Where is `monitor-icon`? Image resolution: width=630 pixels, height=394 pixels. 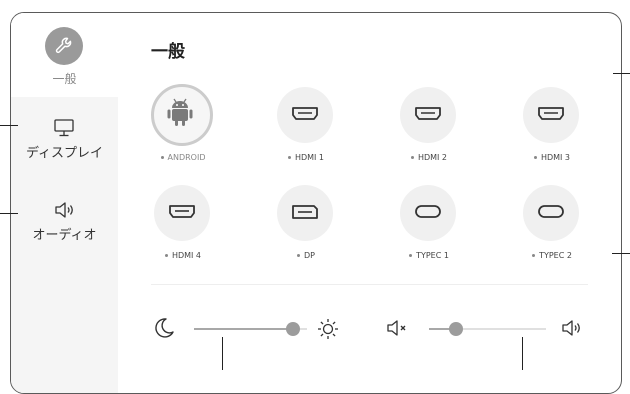 monitor-icon is located at coordinates (64, 128).